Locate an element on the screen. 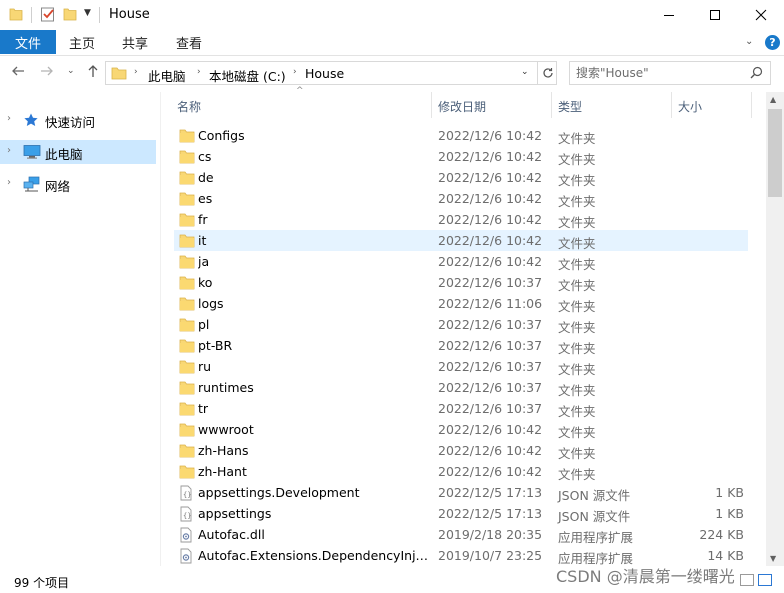  minimize-icon is located at coordinates (669, 15).